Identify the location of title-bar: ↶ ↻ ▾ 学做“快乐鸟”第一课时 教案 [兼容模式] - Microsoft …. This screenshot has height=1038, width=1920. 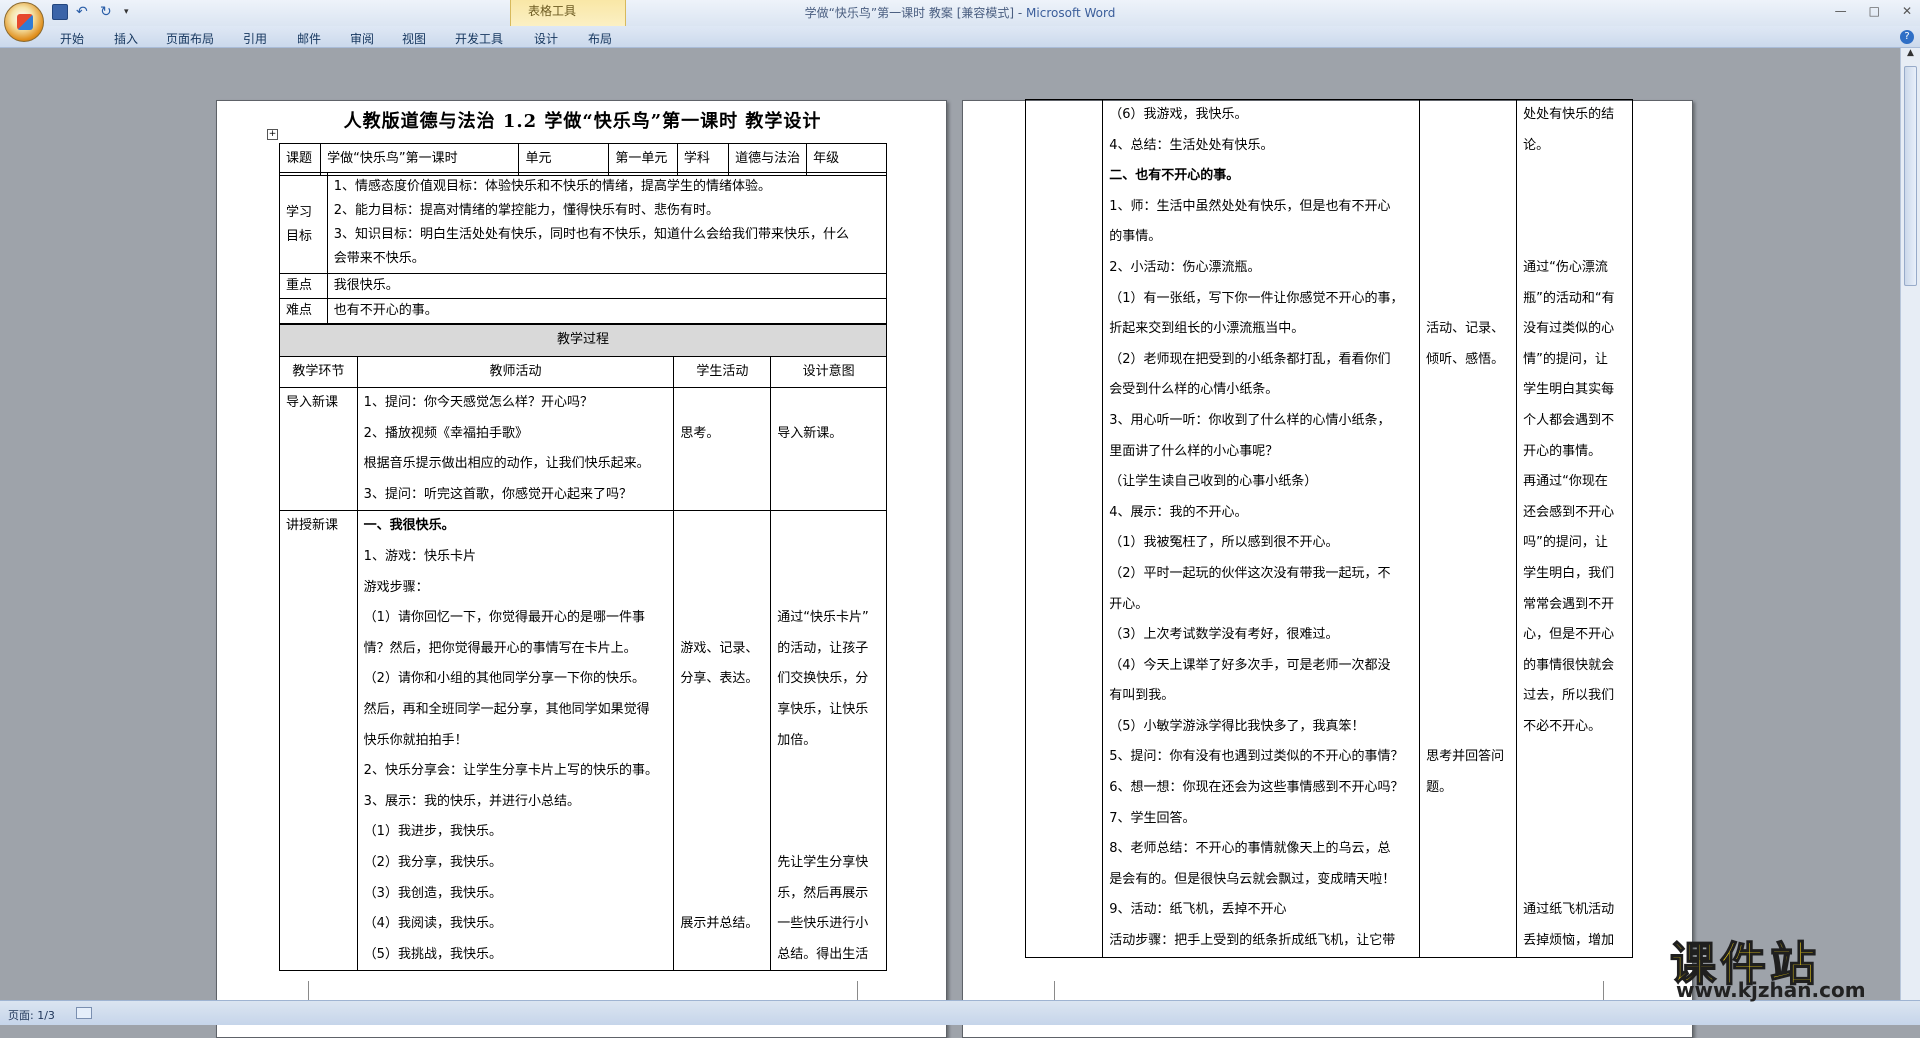
(960, 13).